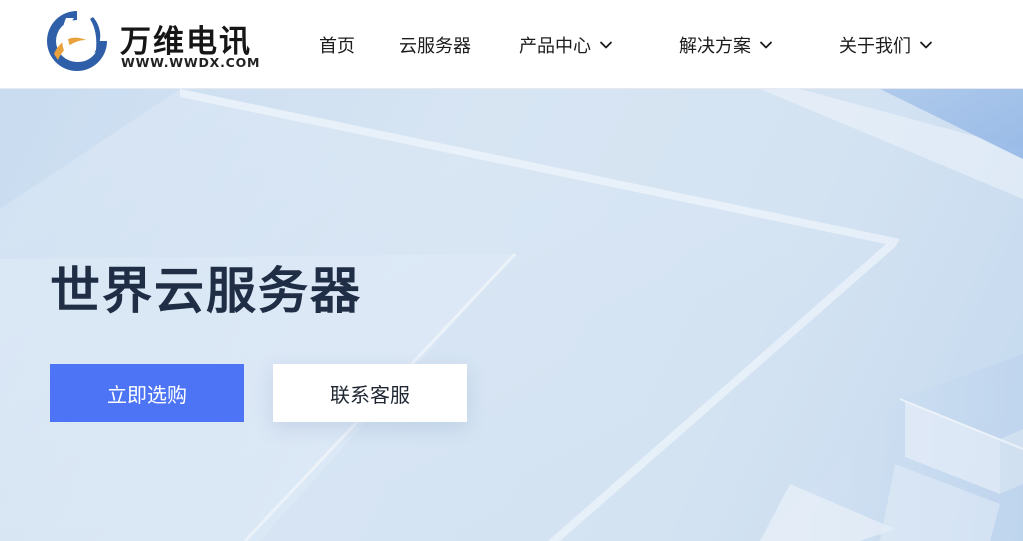 The height and width of the screenshot is (541, 1023). I want to click on contact-support-button: 联系客服, so click(370, 393).